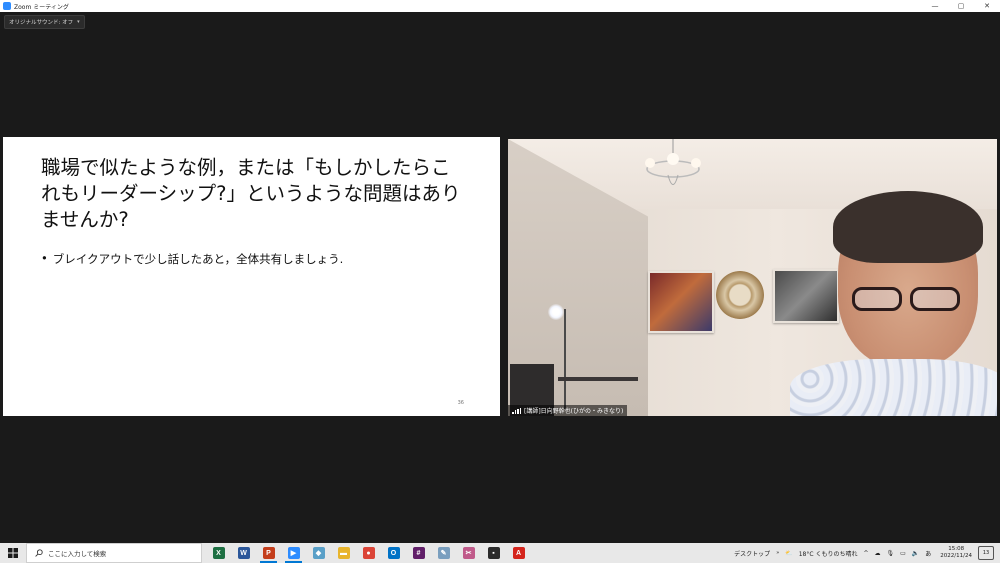  I want to click on taskbar-app-acrobat: A, so click(518, 553).